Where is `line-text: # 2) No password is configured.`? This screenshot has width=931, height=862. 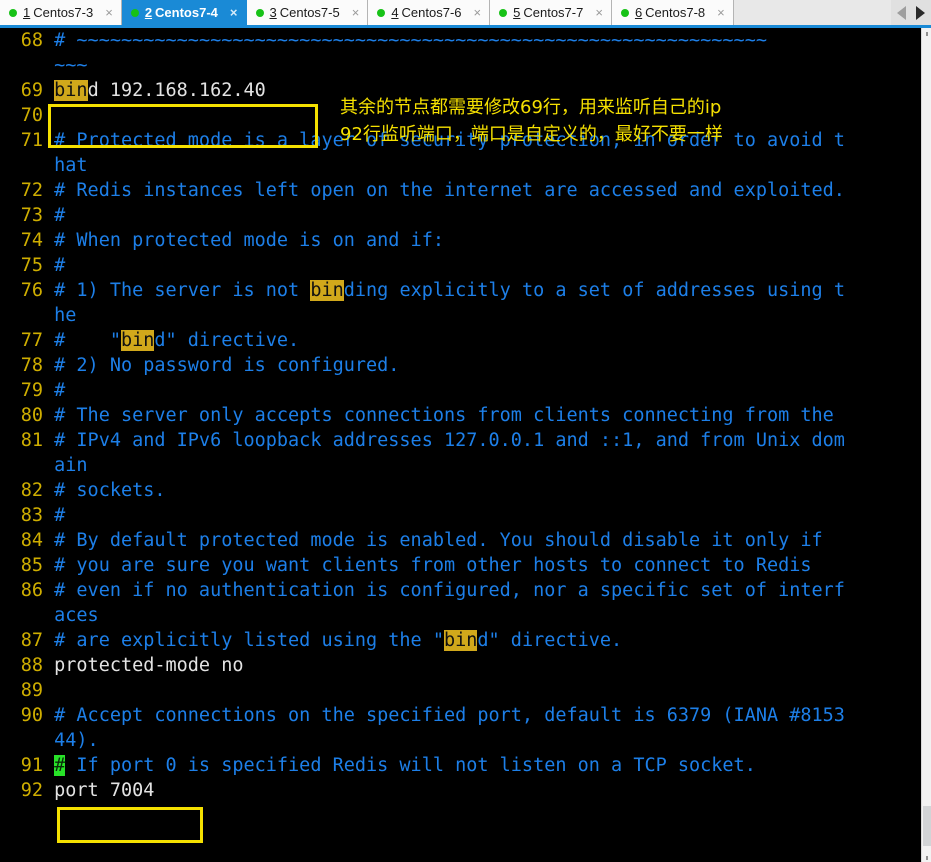
line-text: # 2) No password is configured. is located at coordinates (227, 365).